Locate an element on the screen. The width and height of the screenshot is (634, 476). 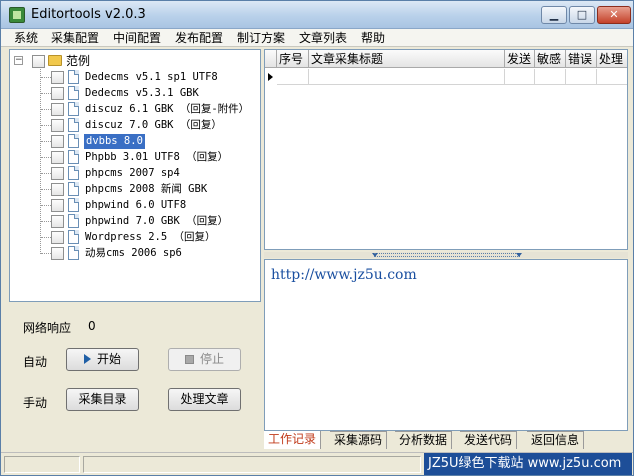
start-button-label: 开始 is located at coordinates (108, 359).